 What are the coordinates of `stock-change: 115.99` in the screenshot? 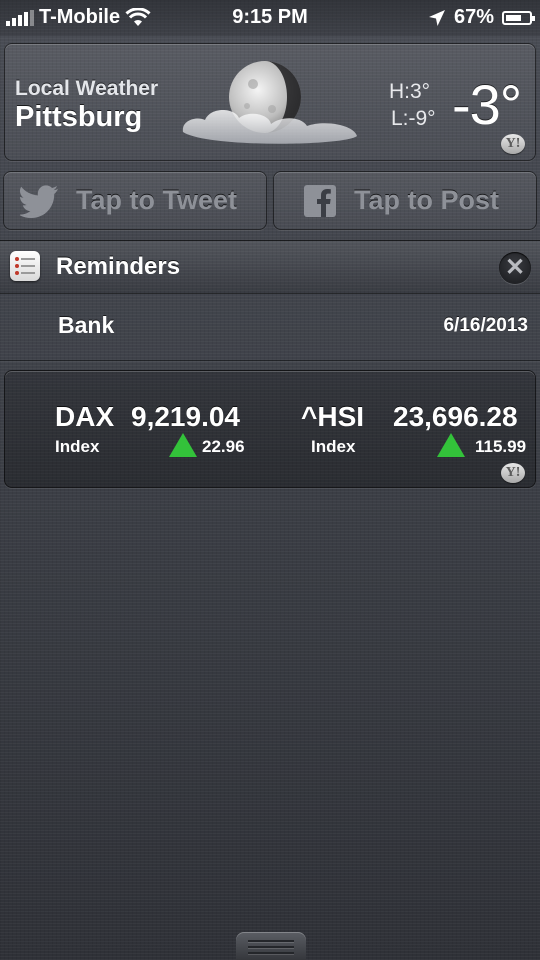 It's located at (501, 446).